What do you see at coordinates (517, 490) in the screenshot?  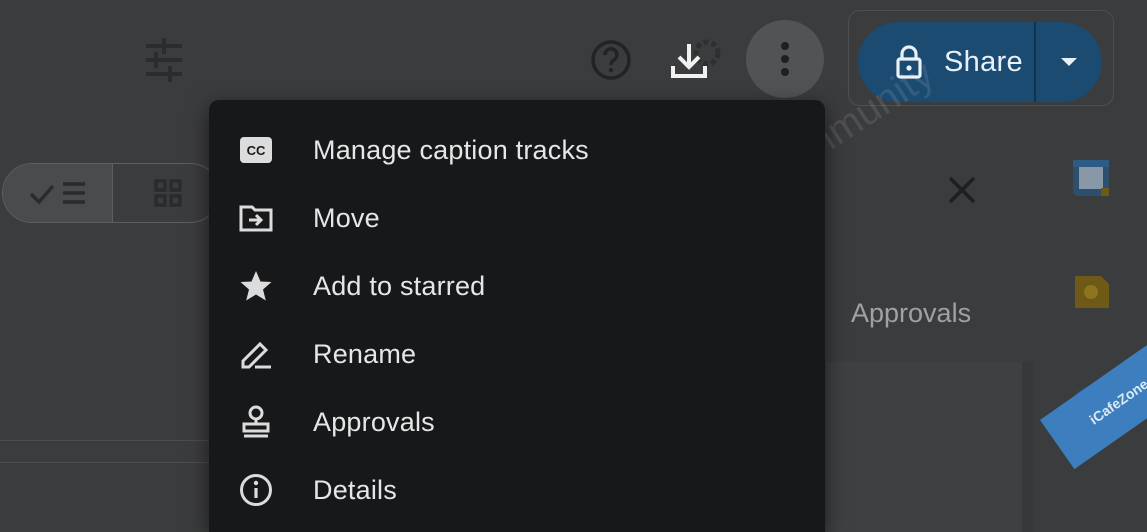 I see `menu-item-details: Details` at bounding box center [517, 490].